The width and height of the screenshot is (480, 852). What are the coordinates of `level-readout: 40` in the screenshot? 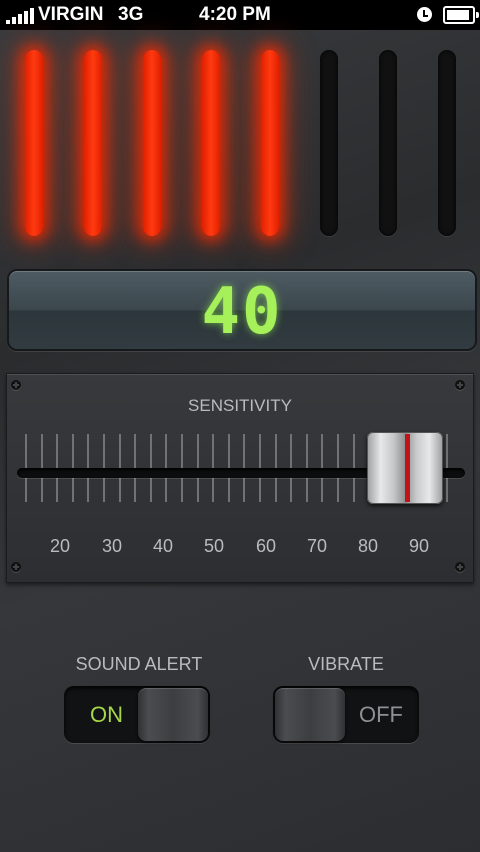 It's located at (242, 312).